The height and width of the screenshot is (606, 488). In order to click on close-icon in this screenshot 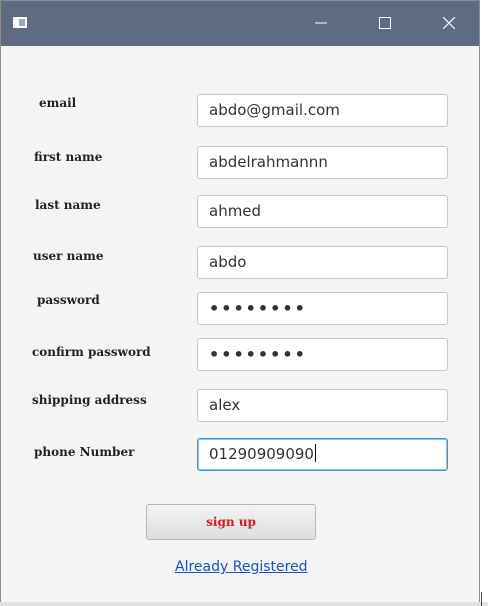, I will do `click(449, 23)`.